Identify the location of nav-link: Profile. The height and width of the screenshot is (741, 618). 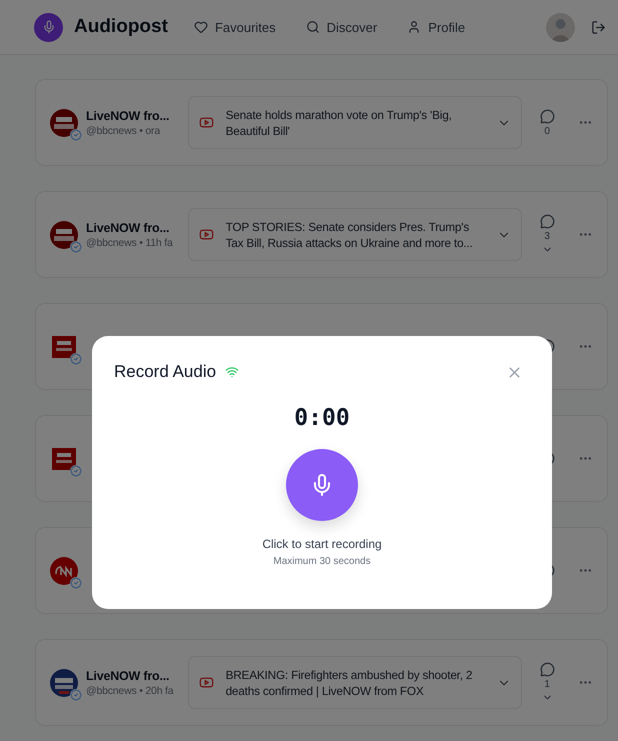
(436, 27).